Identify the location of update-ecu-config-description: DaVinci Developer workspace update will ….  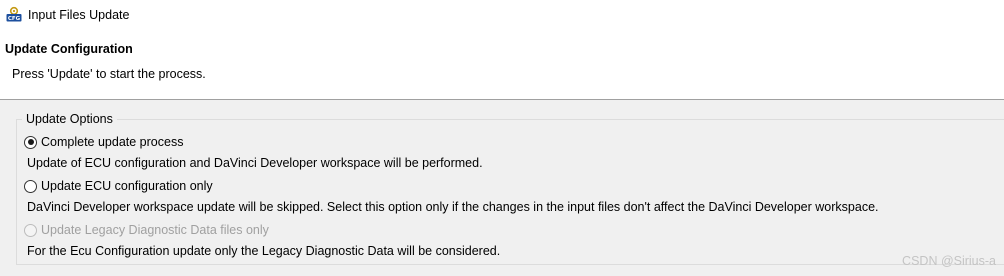
(453, 207).